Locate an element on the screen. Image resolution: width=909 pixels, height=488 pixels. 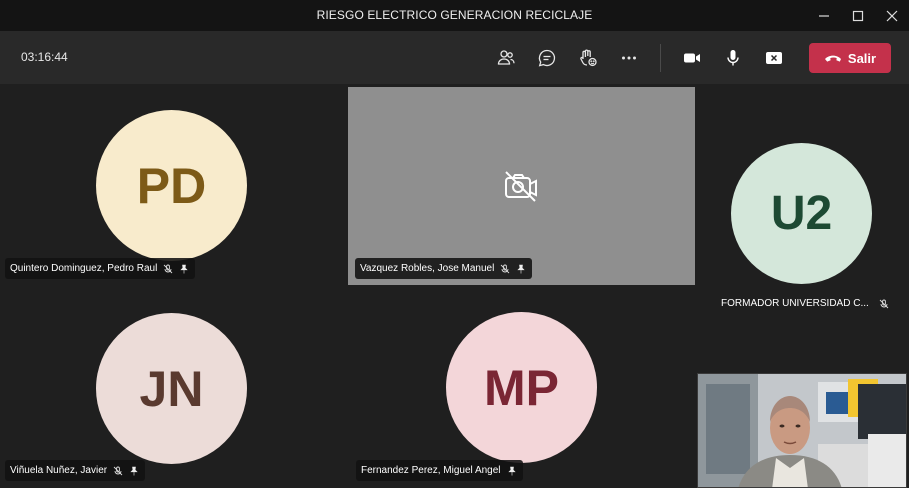
meeting-title: RIESGO ELECTRICO GENERACION RECICLAJE is located at coordinates (454, 15).